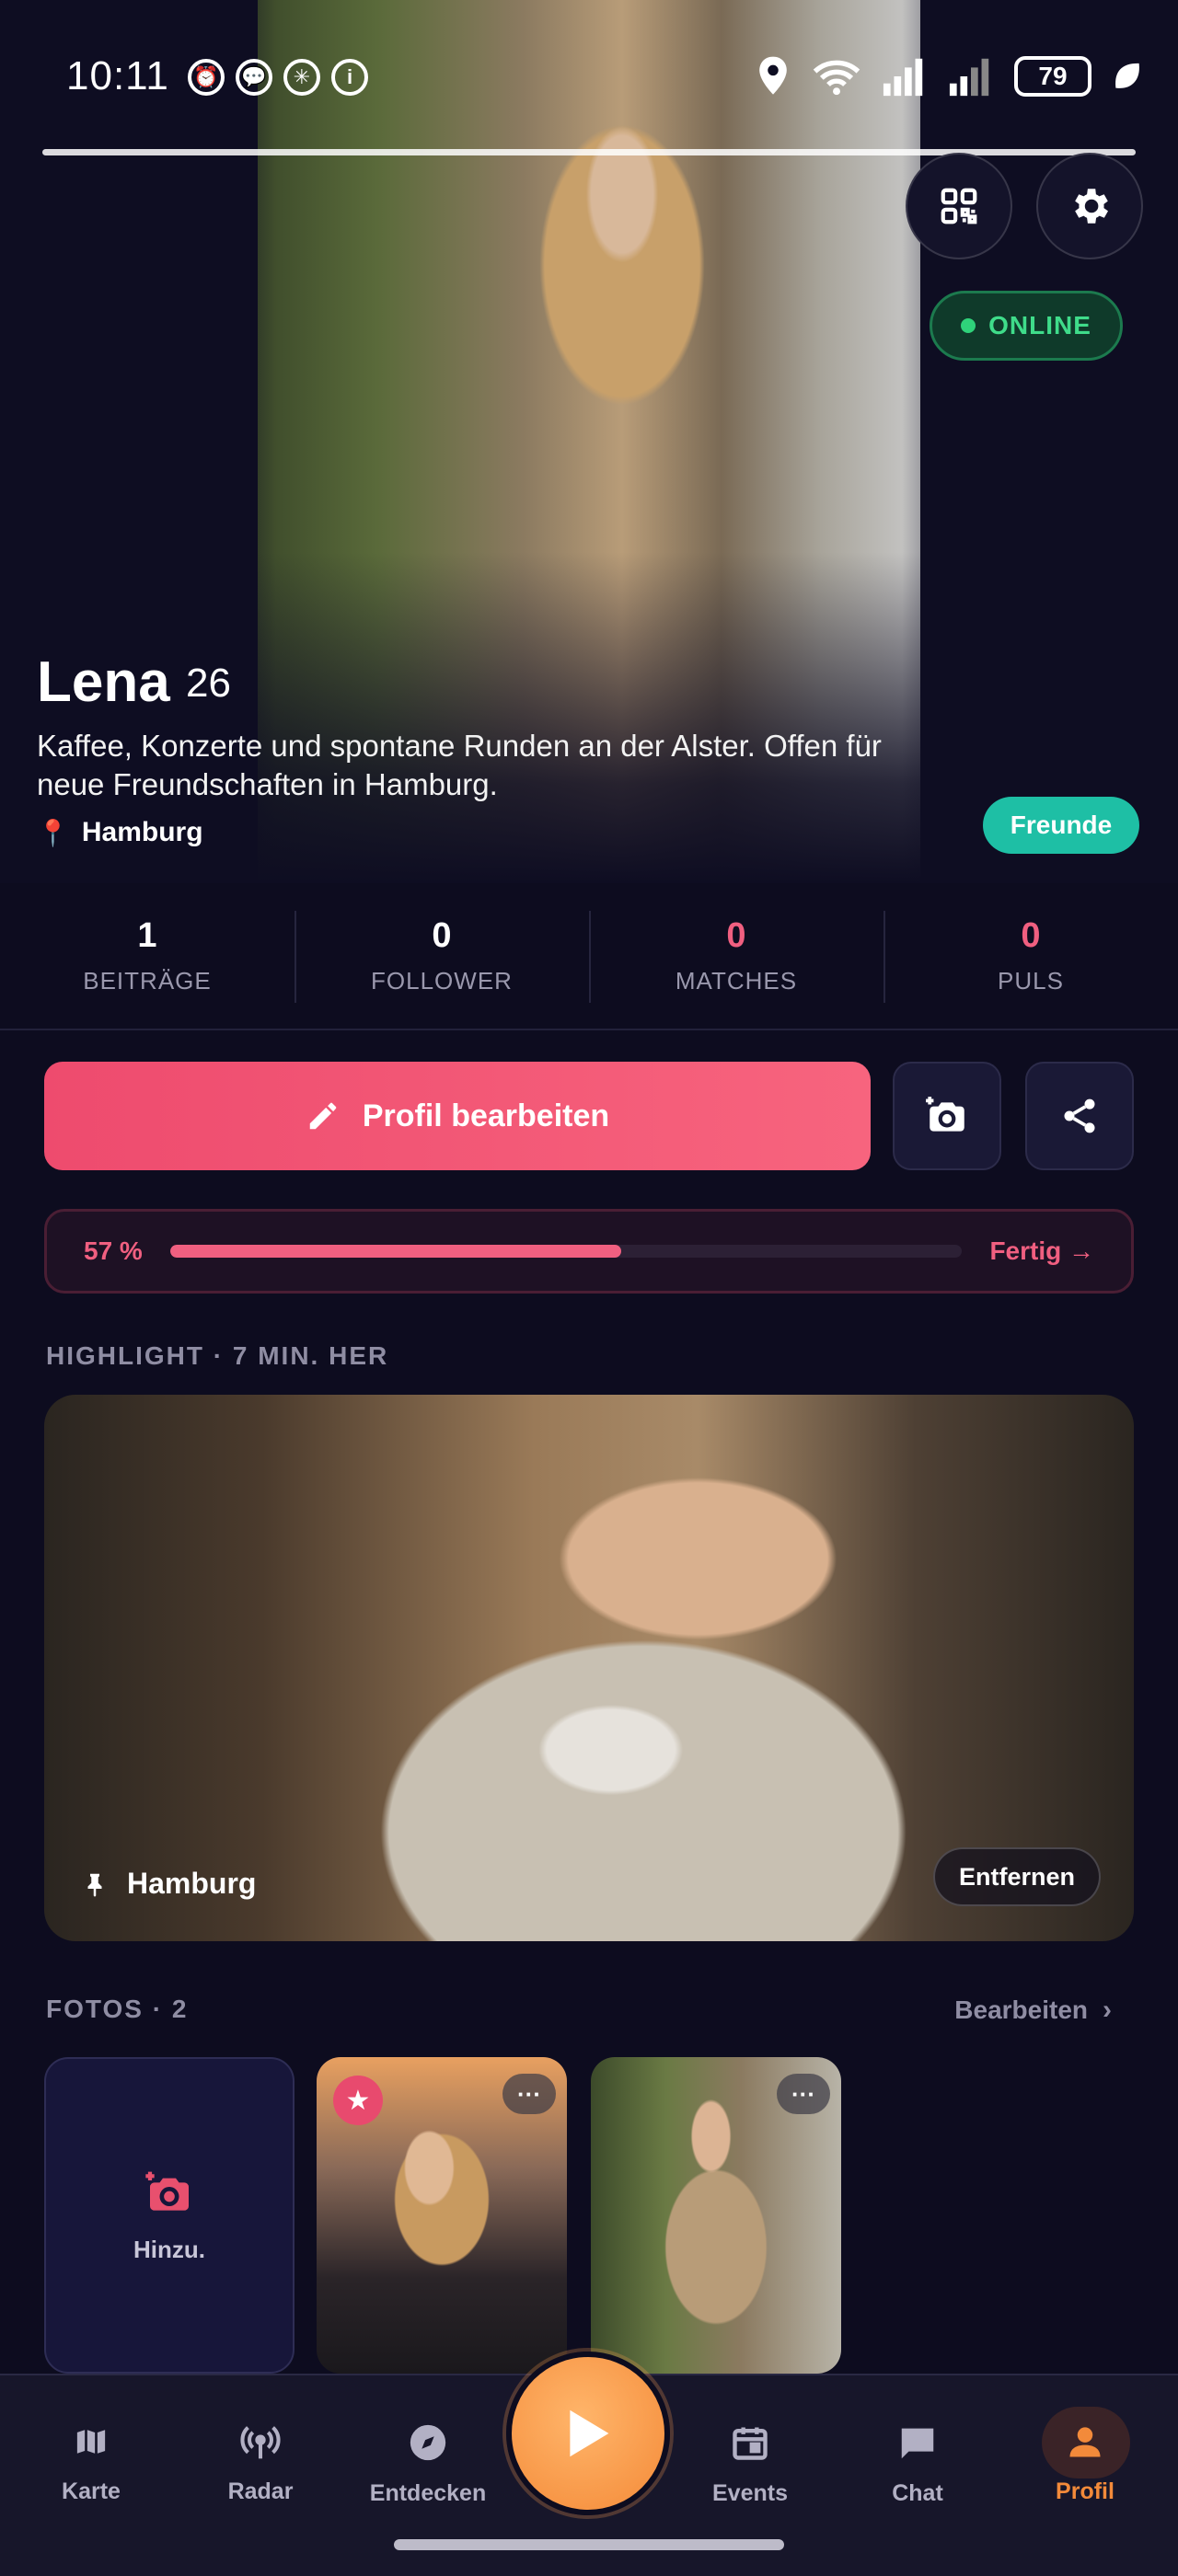 This screenshot has width=1178, height=2576. Describe the element at coordinates (428, 2464) in the screenshot. I see `nav-discover: Entdecken` at that location.